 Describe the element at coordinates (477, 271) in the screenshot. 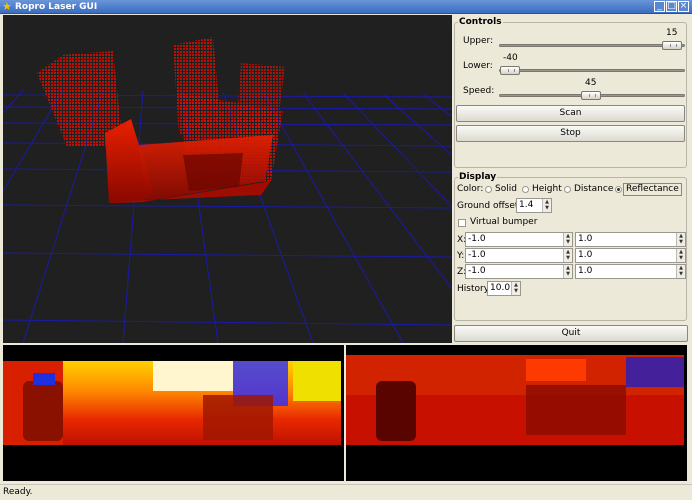

I see `z-min-value: -1.0` at that location.